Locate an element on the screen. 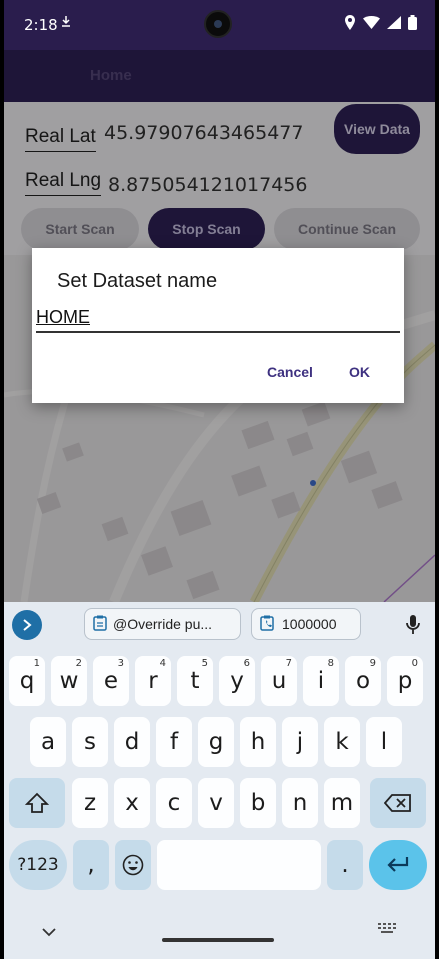  key-o-label: o is located at coordinates (363, 681).